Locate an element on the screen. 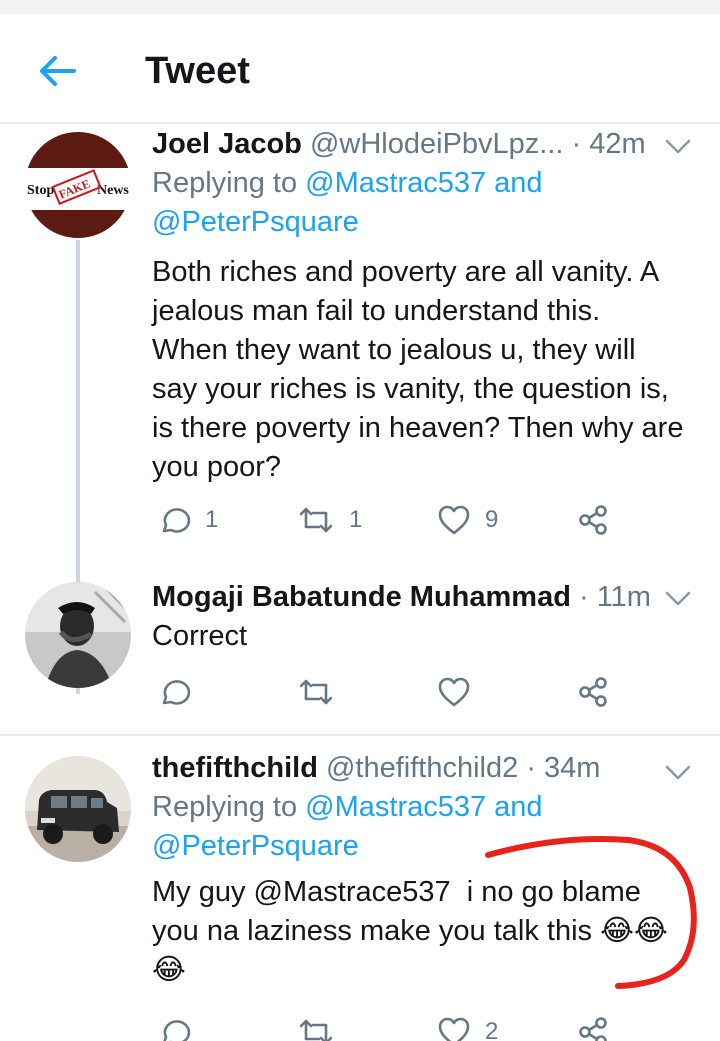 The image size is (720, 1041). avatar-news-text: News is located at coordinates (113, 190).